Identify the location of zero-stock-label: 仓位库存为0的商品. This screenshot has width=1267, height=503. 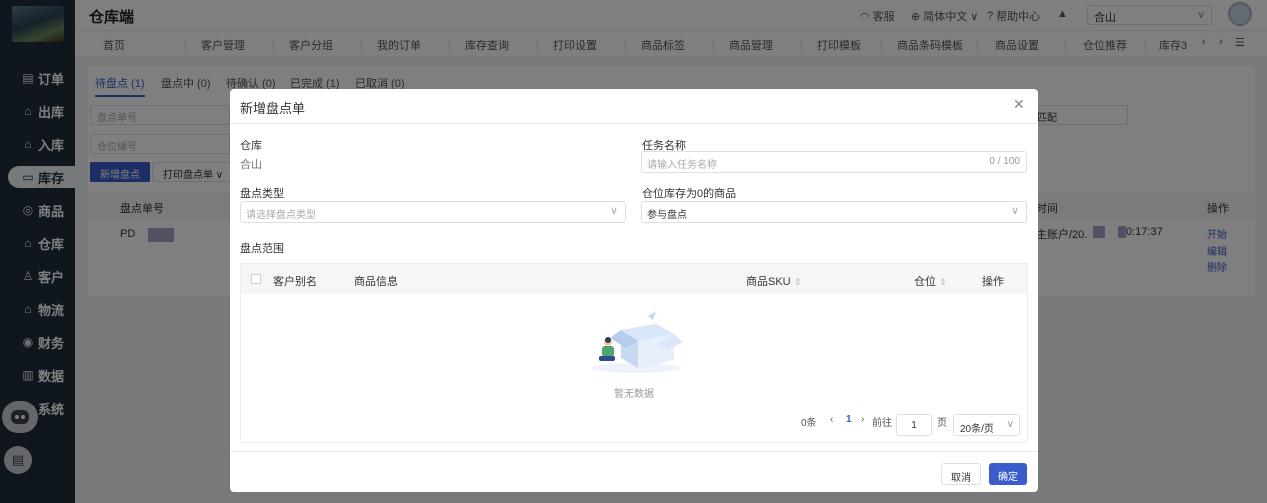
(689, 194).